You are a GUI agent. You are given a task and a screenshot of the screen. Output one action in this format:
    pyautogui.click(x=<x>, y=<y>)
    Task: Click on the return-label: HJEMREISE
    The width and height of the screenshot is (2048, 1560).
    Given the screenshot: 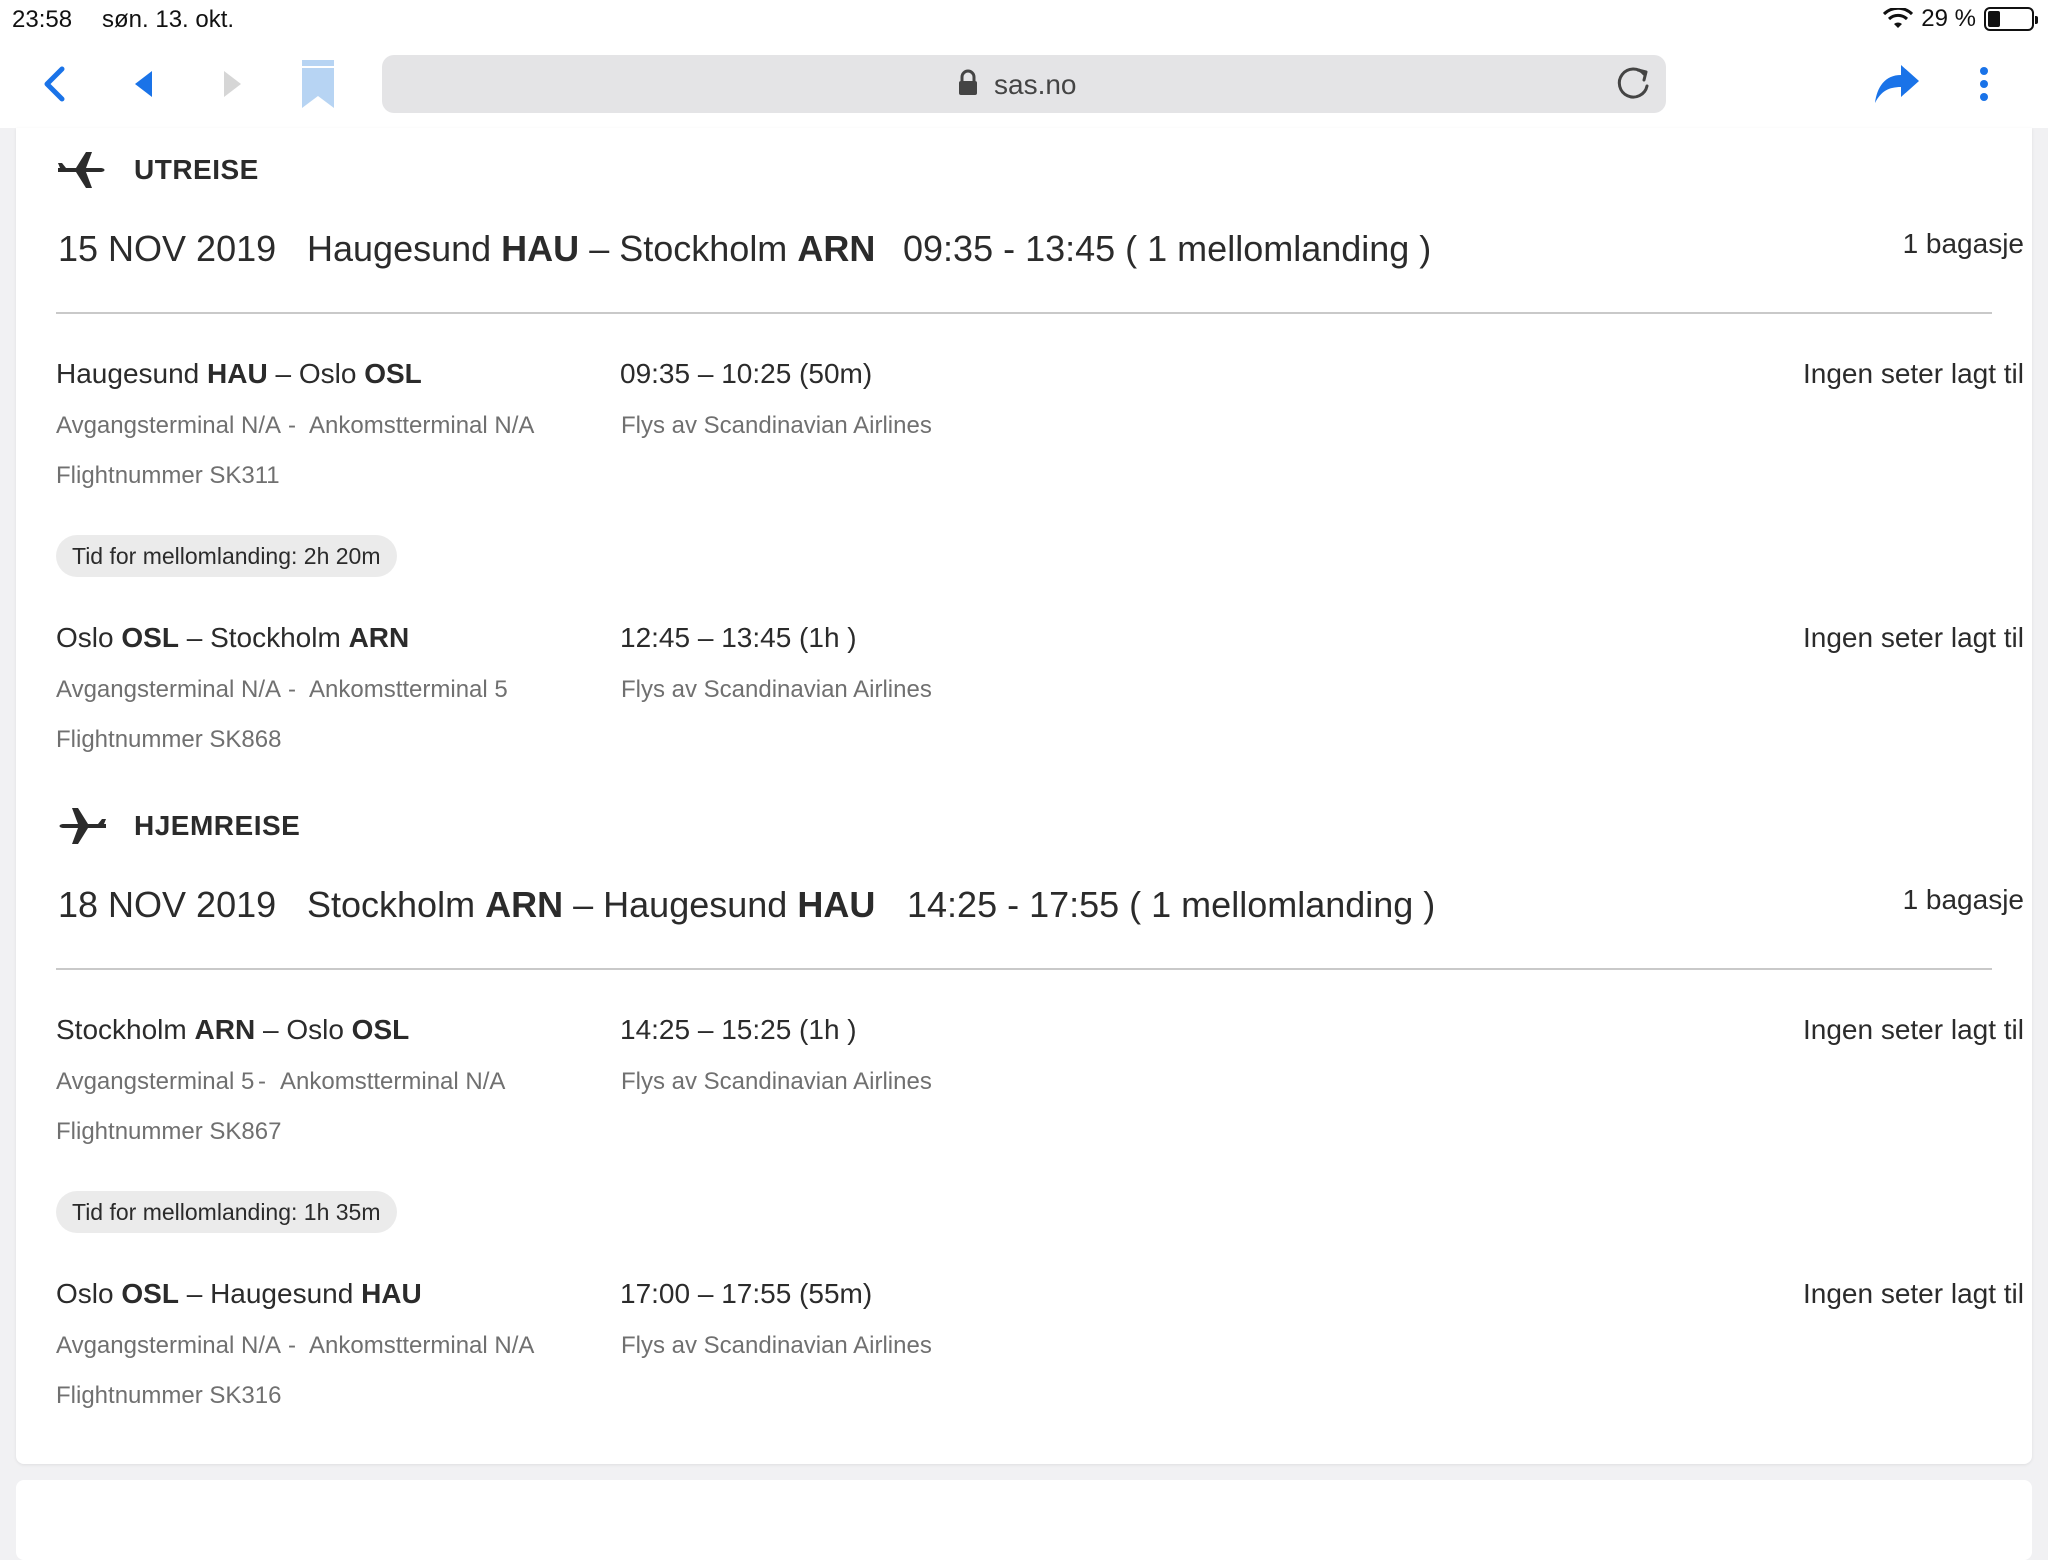 What is the action you would take?
    pyautogui.click(x=217, y=825)
    